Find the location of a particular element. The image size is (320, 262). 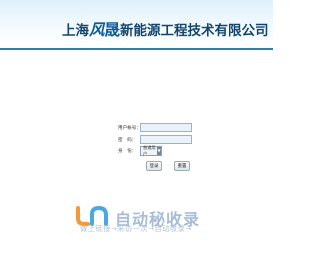

username-input is located at coordinates (166, 127).